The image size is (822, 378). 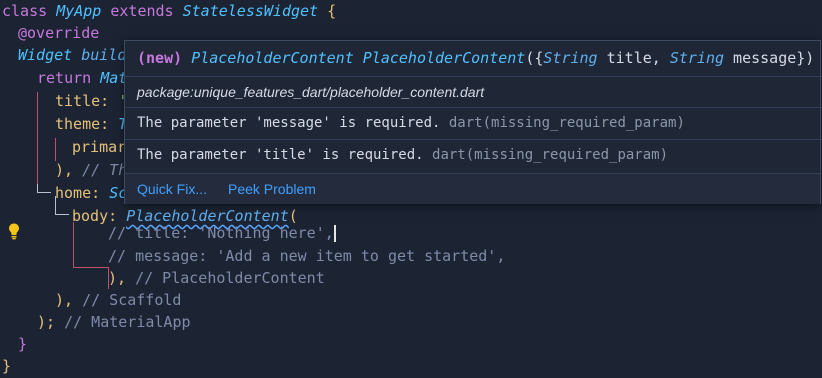 What do you see at coordinates (332, 11) in the screenshot?
I see `token: {` at bounding box center [332, 11].